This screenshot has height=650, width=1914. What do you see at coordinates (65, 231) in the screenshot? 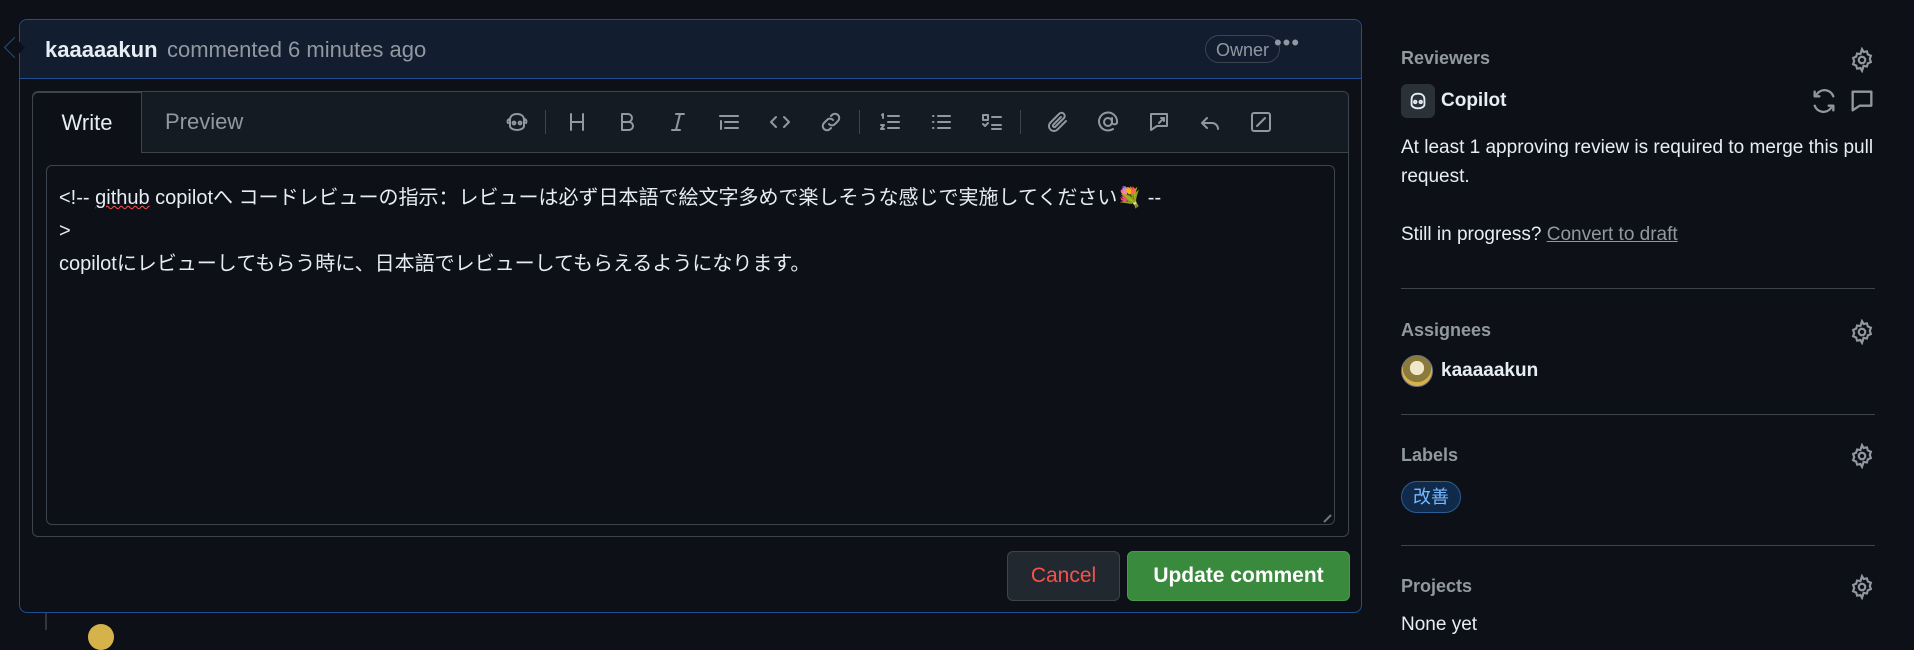
I see `text-line2: >` at bounding box center [65, 231].